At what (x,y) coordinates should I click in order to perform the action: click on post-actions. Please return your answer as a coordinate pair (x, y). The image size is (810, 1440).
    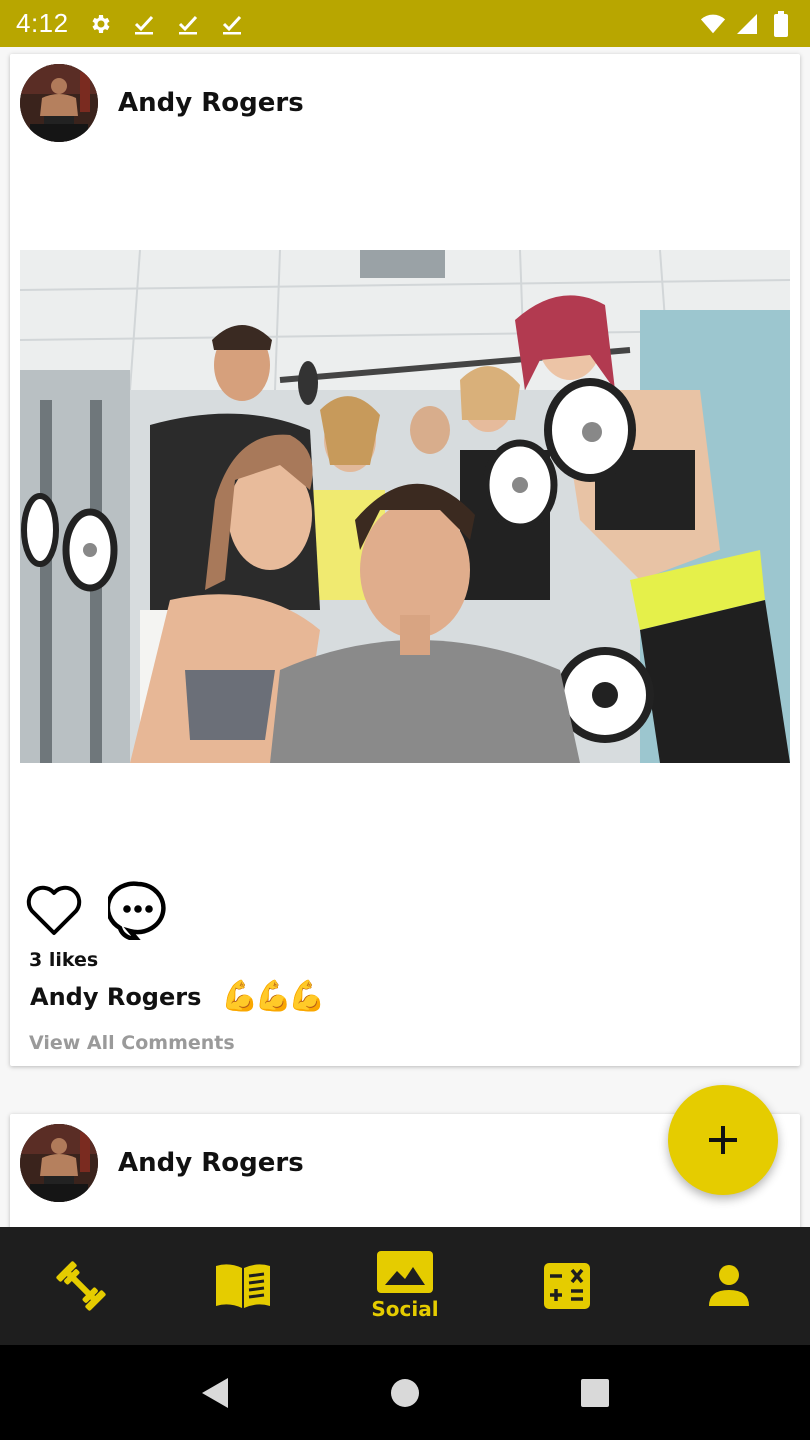
    Looking at the image, I should click on (96, 910).